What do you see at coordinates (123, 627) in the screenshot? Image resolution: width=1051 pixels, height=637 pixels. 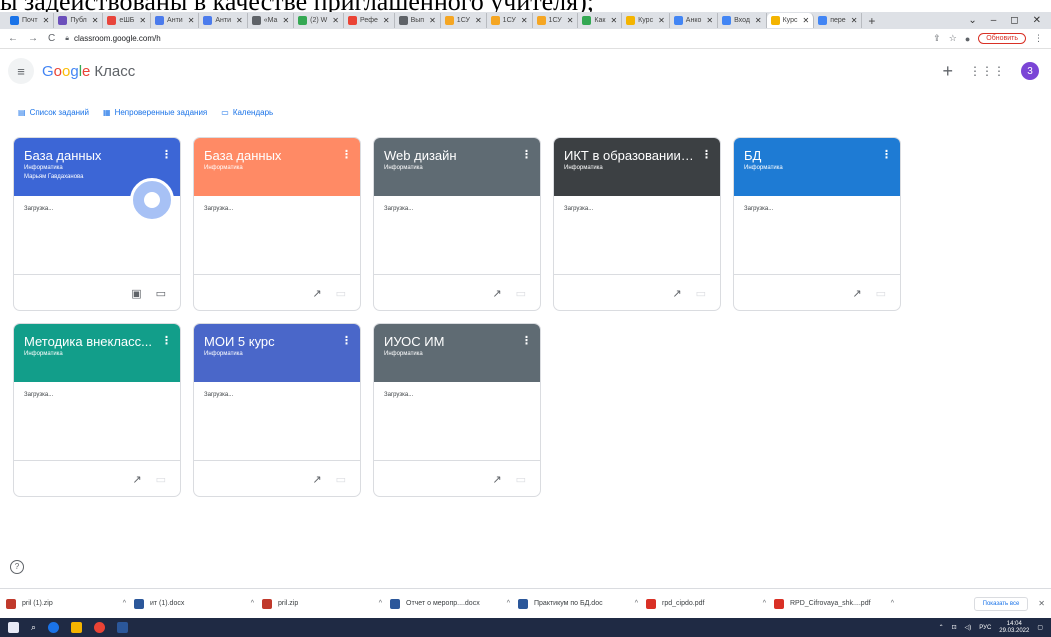 I see `word-icon` at bounding box center [123, 627].